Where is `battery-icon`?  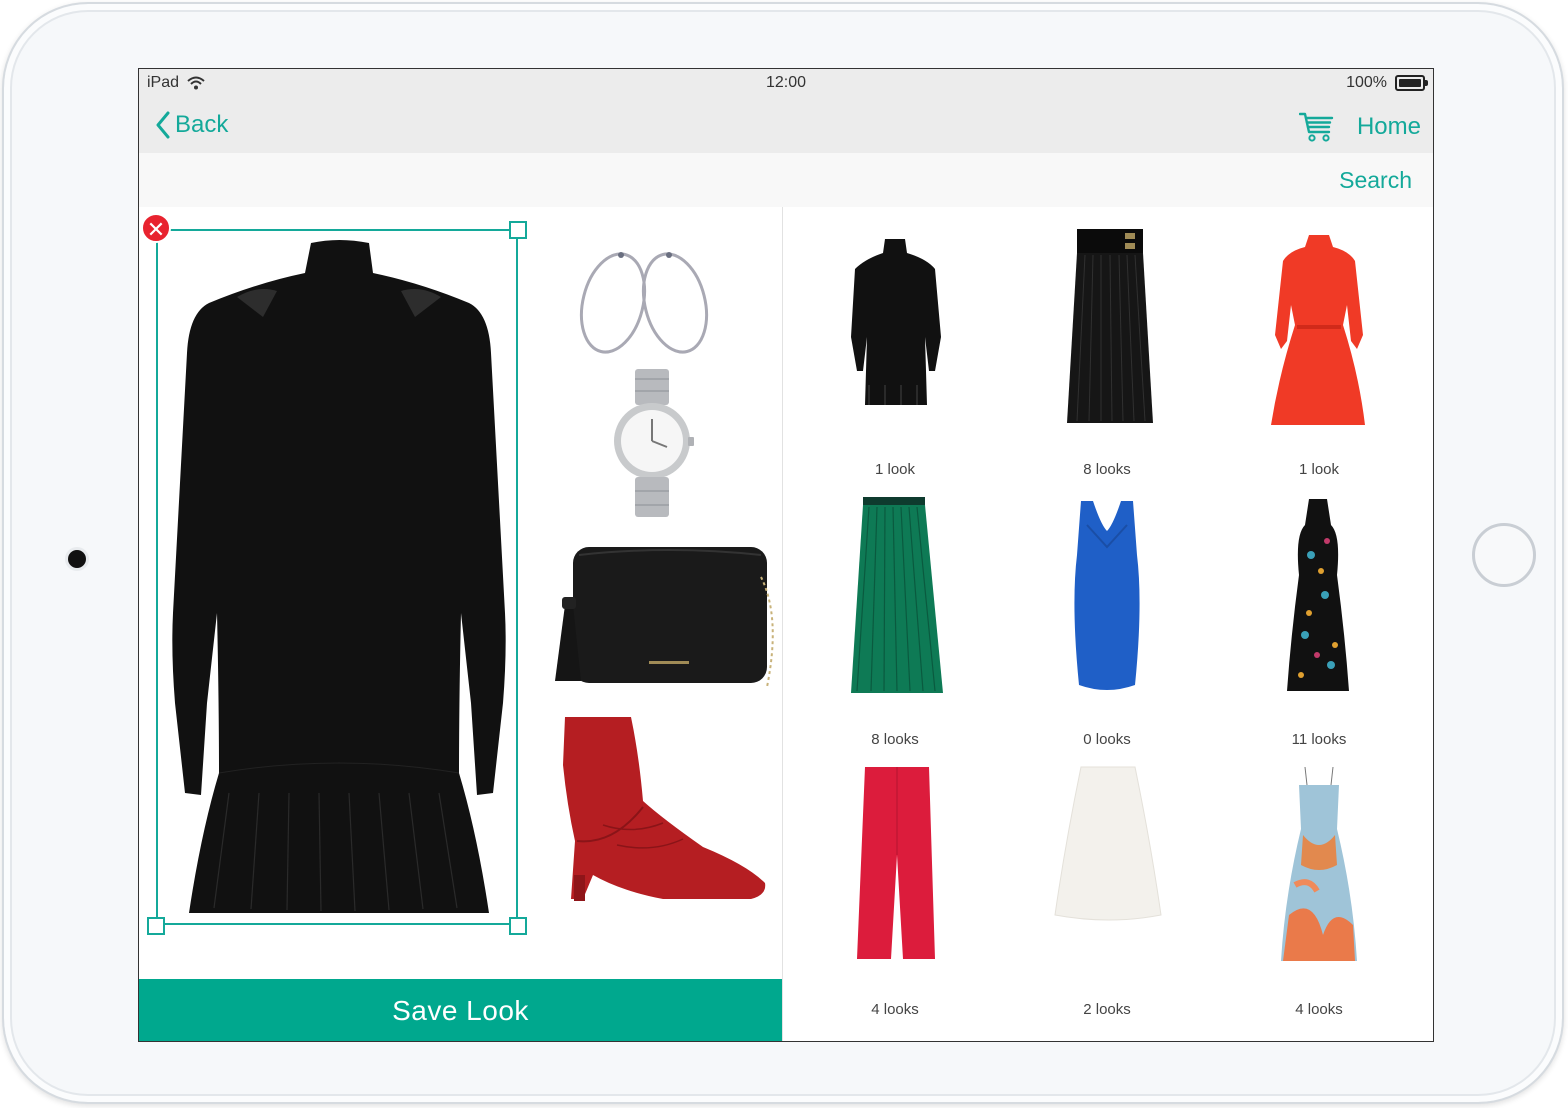
battery-icon is located at coordinates (1411, 83).